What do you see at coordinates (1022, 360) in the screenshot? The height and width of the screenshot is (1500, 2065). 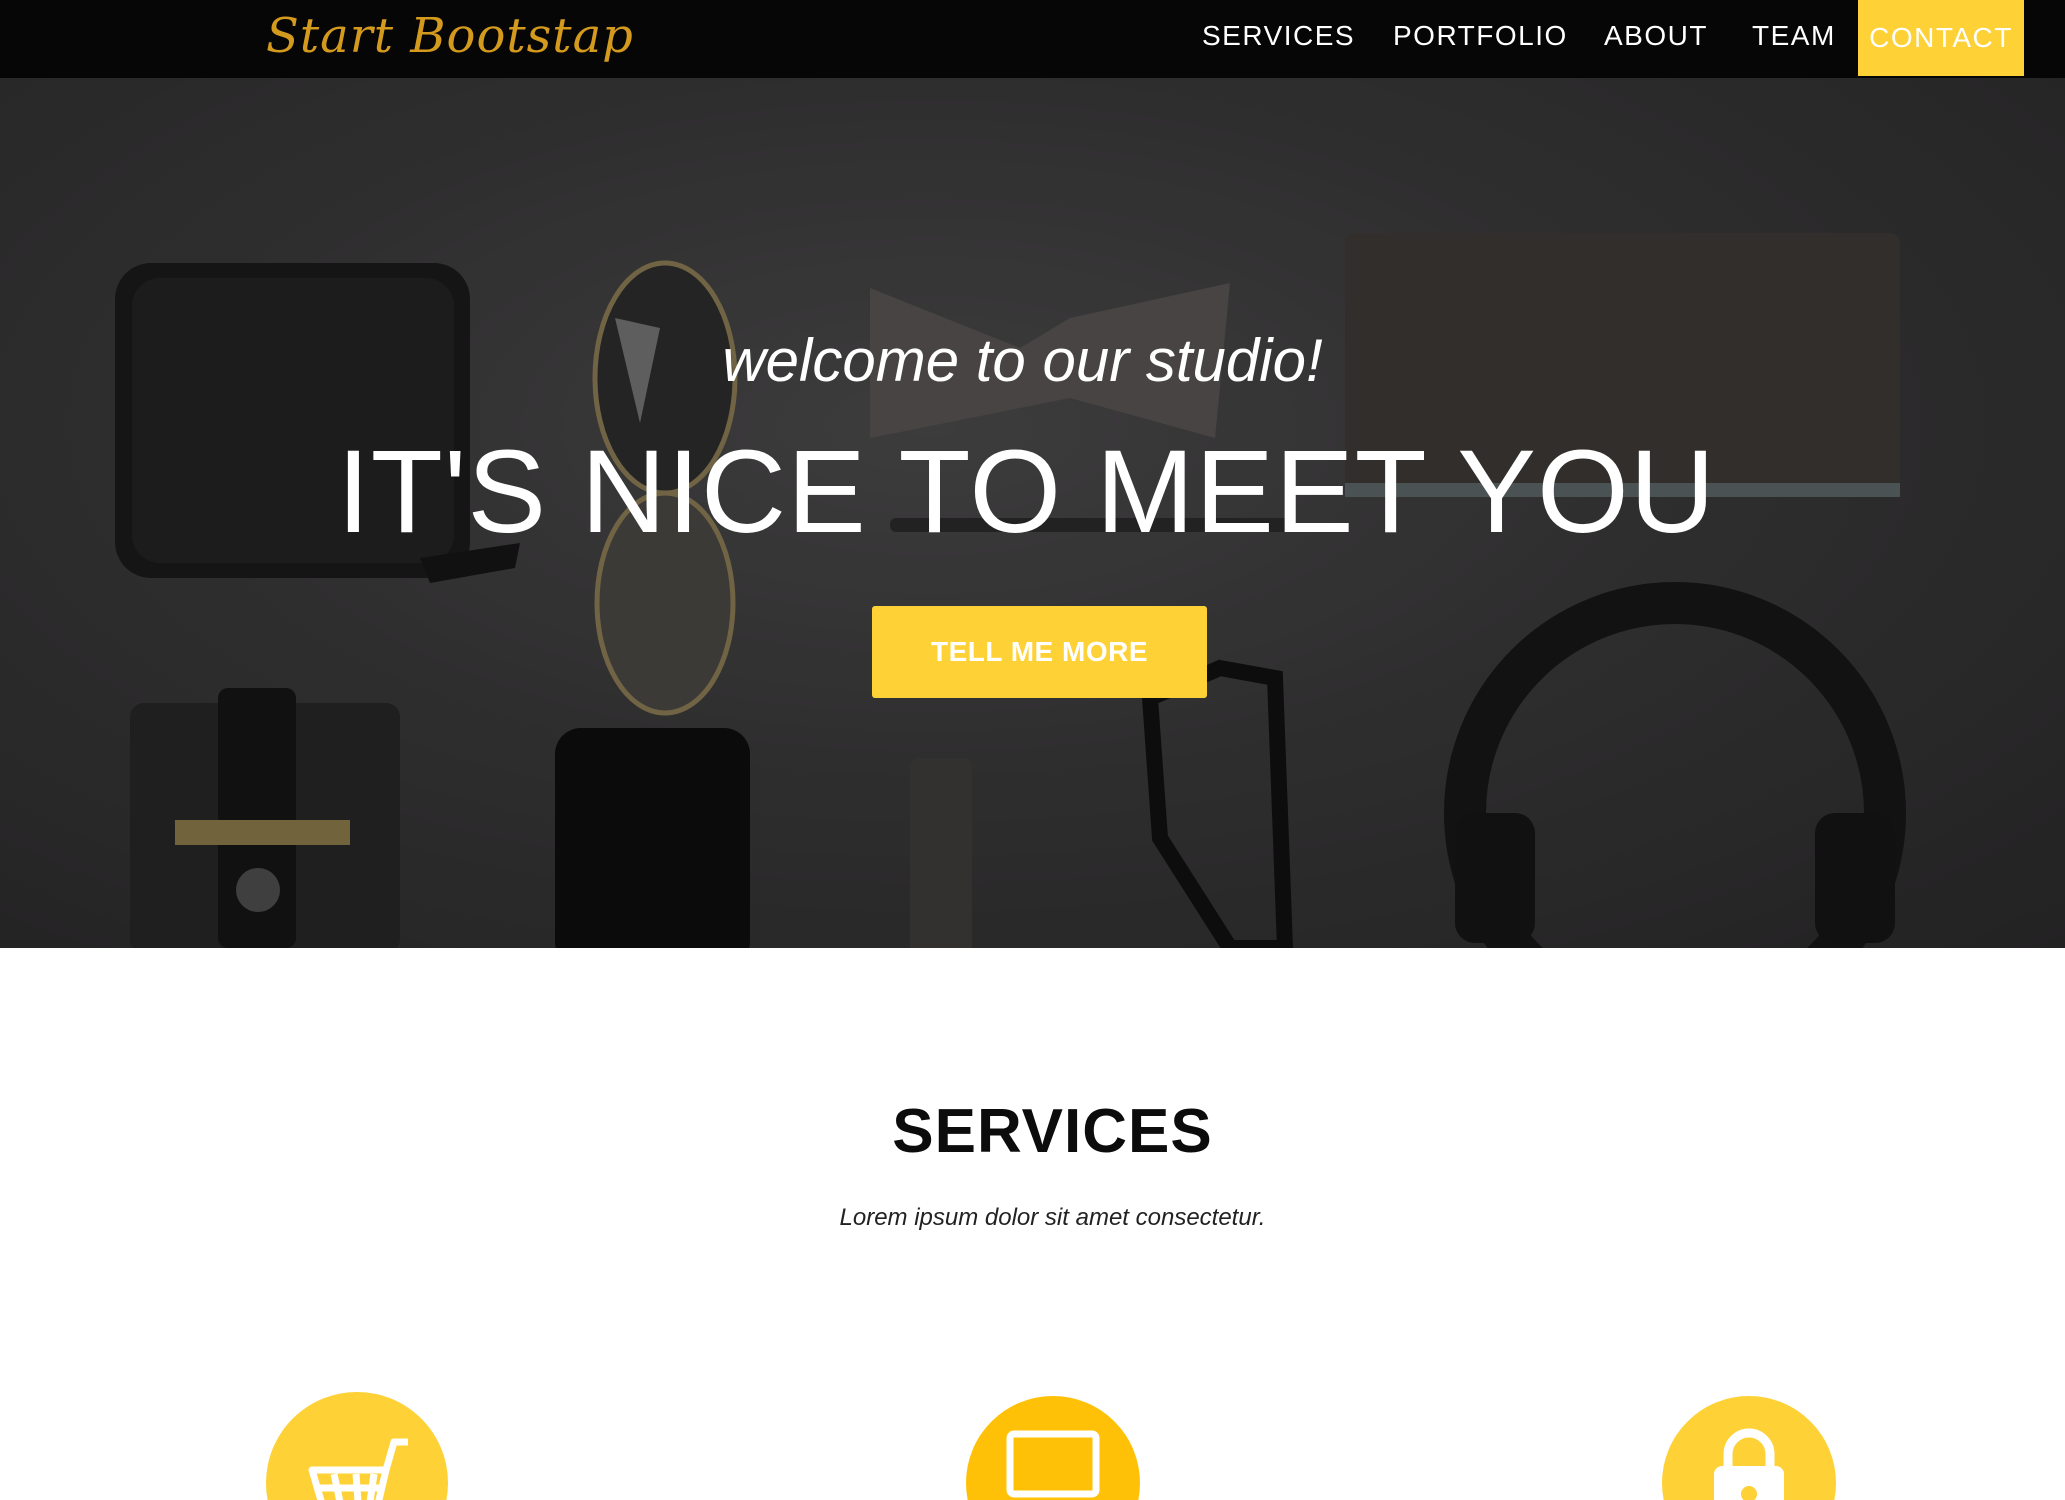 I see `hero-subheading: welcome to our studio!` at bounding box center [1022, 360].